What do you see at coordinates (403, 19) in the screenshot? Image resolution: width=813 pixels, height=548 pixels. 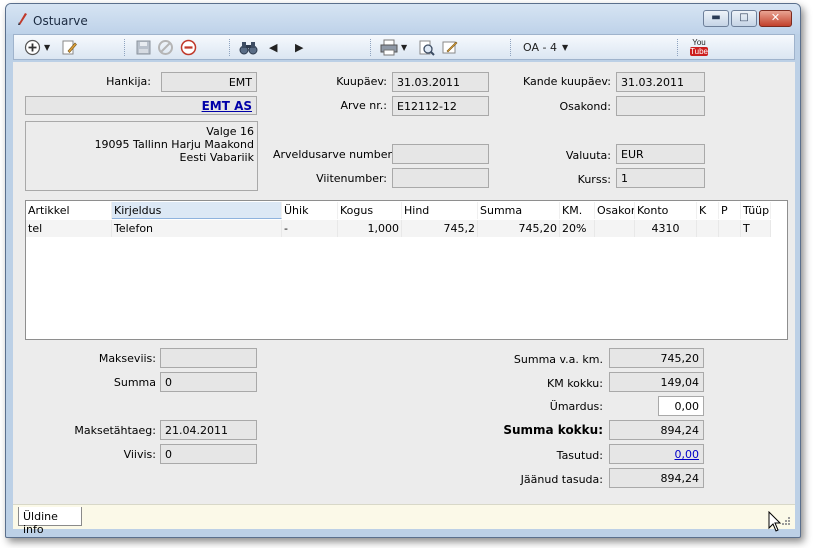 I see `title-bar: Ostuarve ▬ □ ✕` at bounding box center [403, 19].